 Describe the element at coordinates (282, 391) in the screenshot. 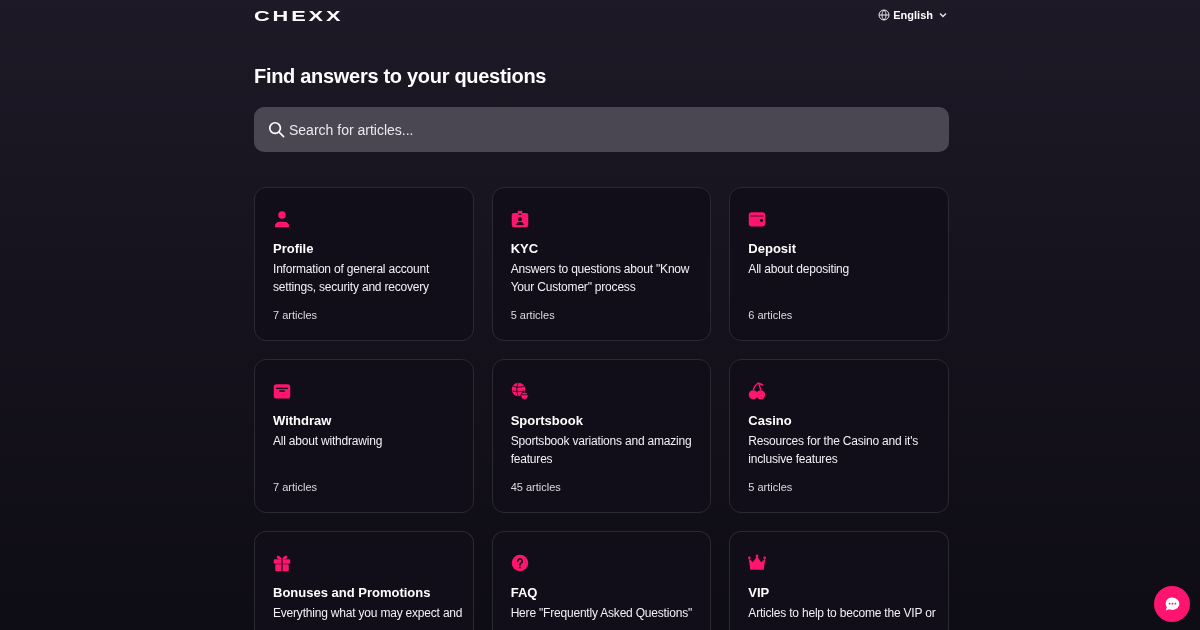

I see `card-icon` at that location.